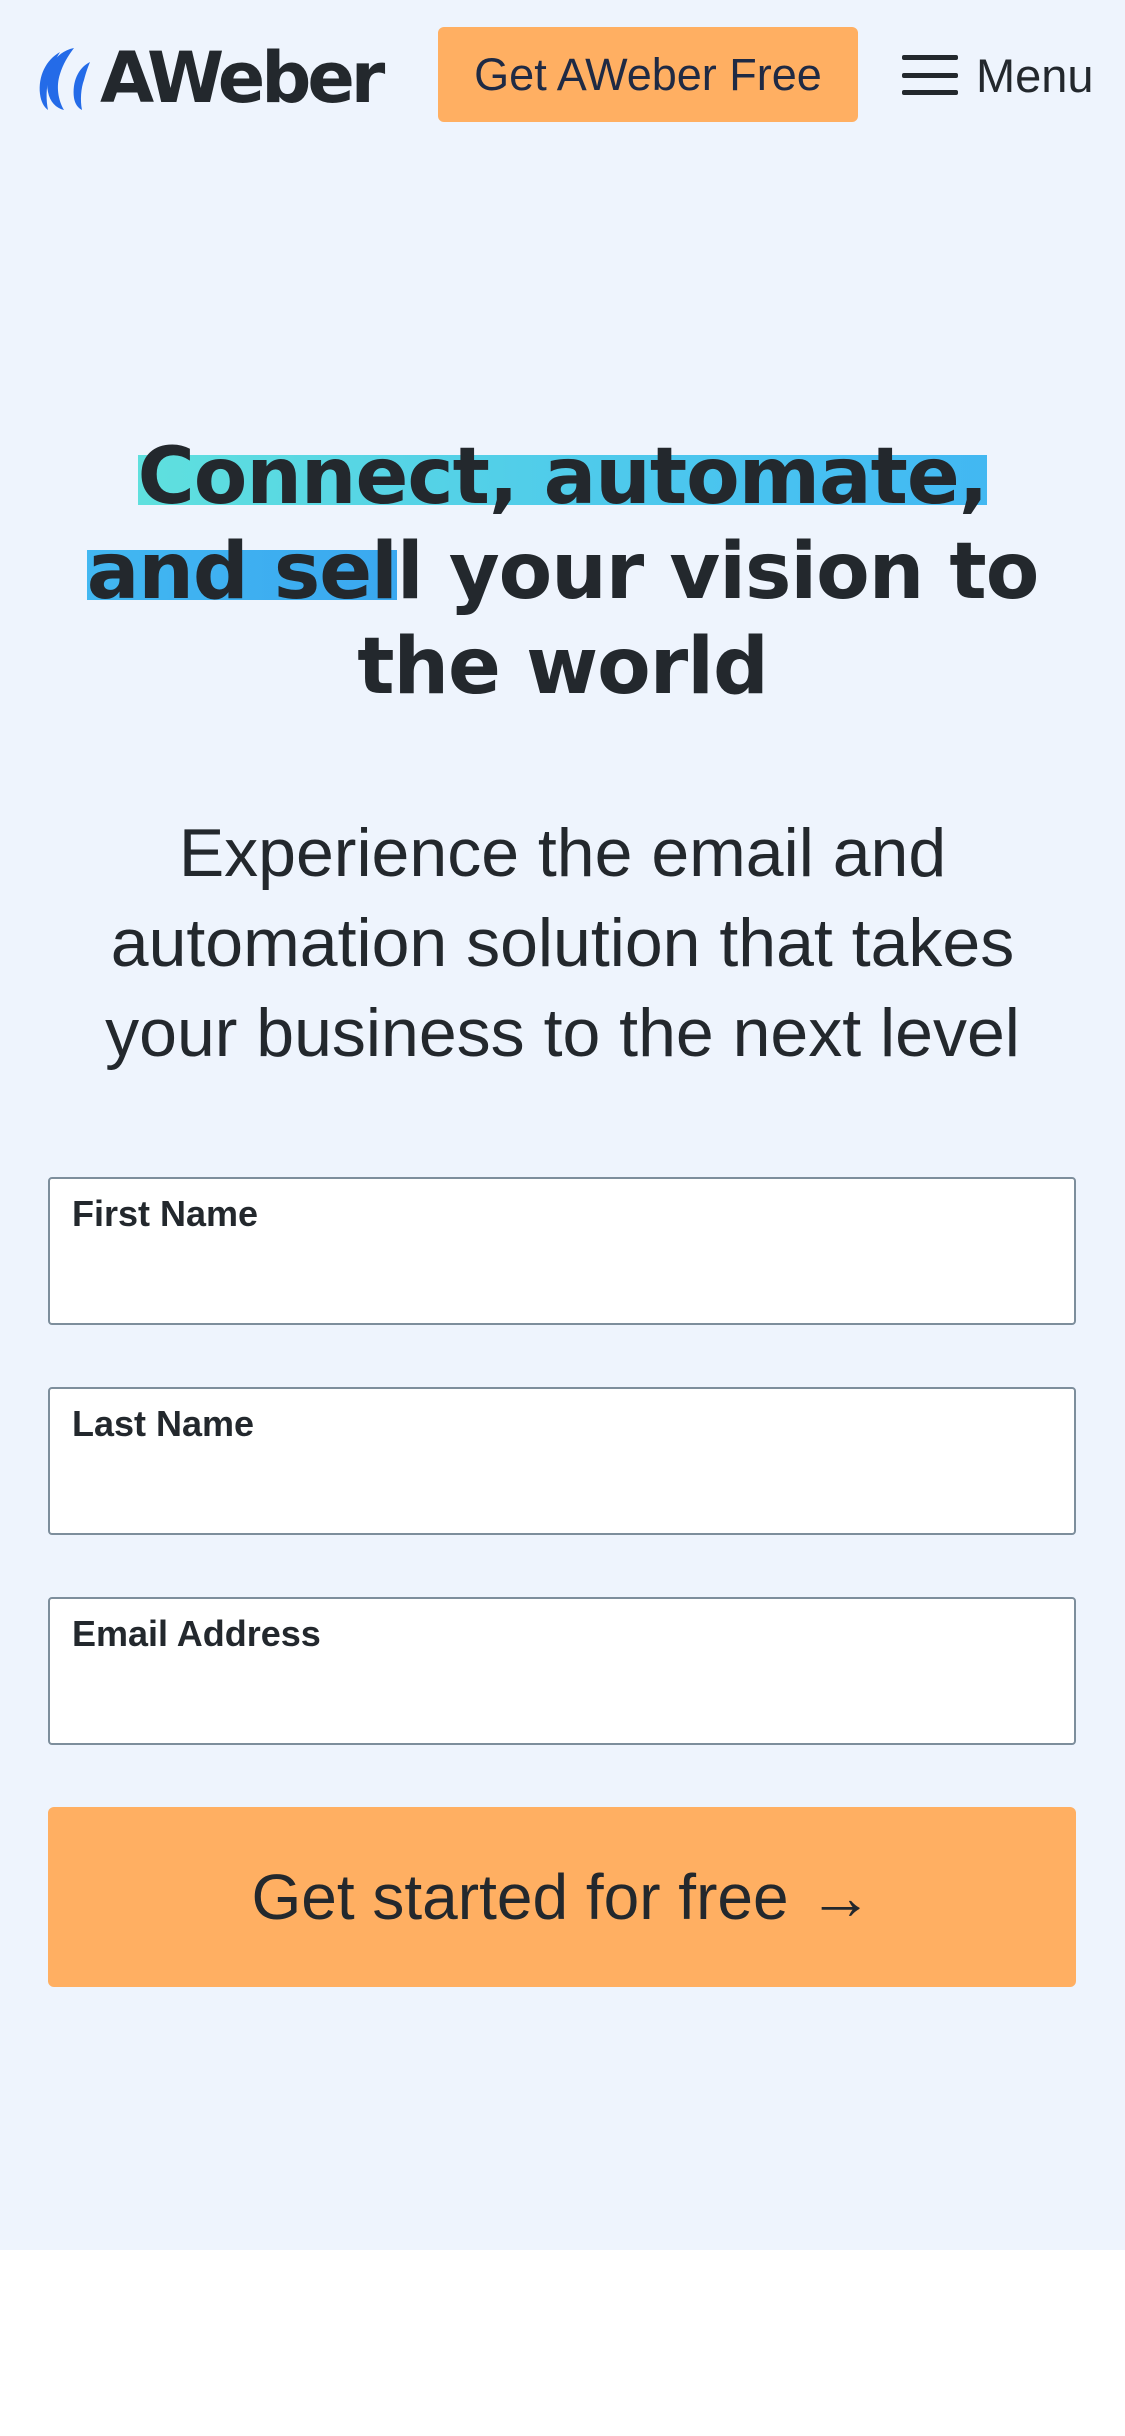 The height and width of the screenshot is (2436, 1125). What do you see at coordinates (648, 74) in the screenshot?
I see `get-aweber-free-button: Get AWeber Free` at bounding box center [648, 74].